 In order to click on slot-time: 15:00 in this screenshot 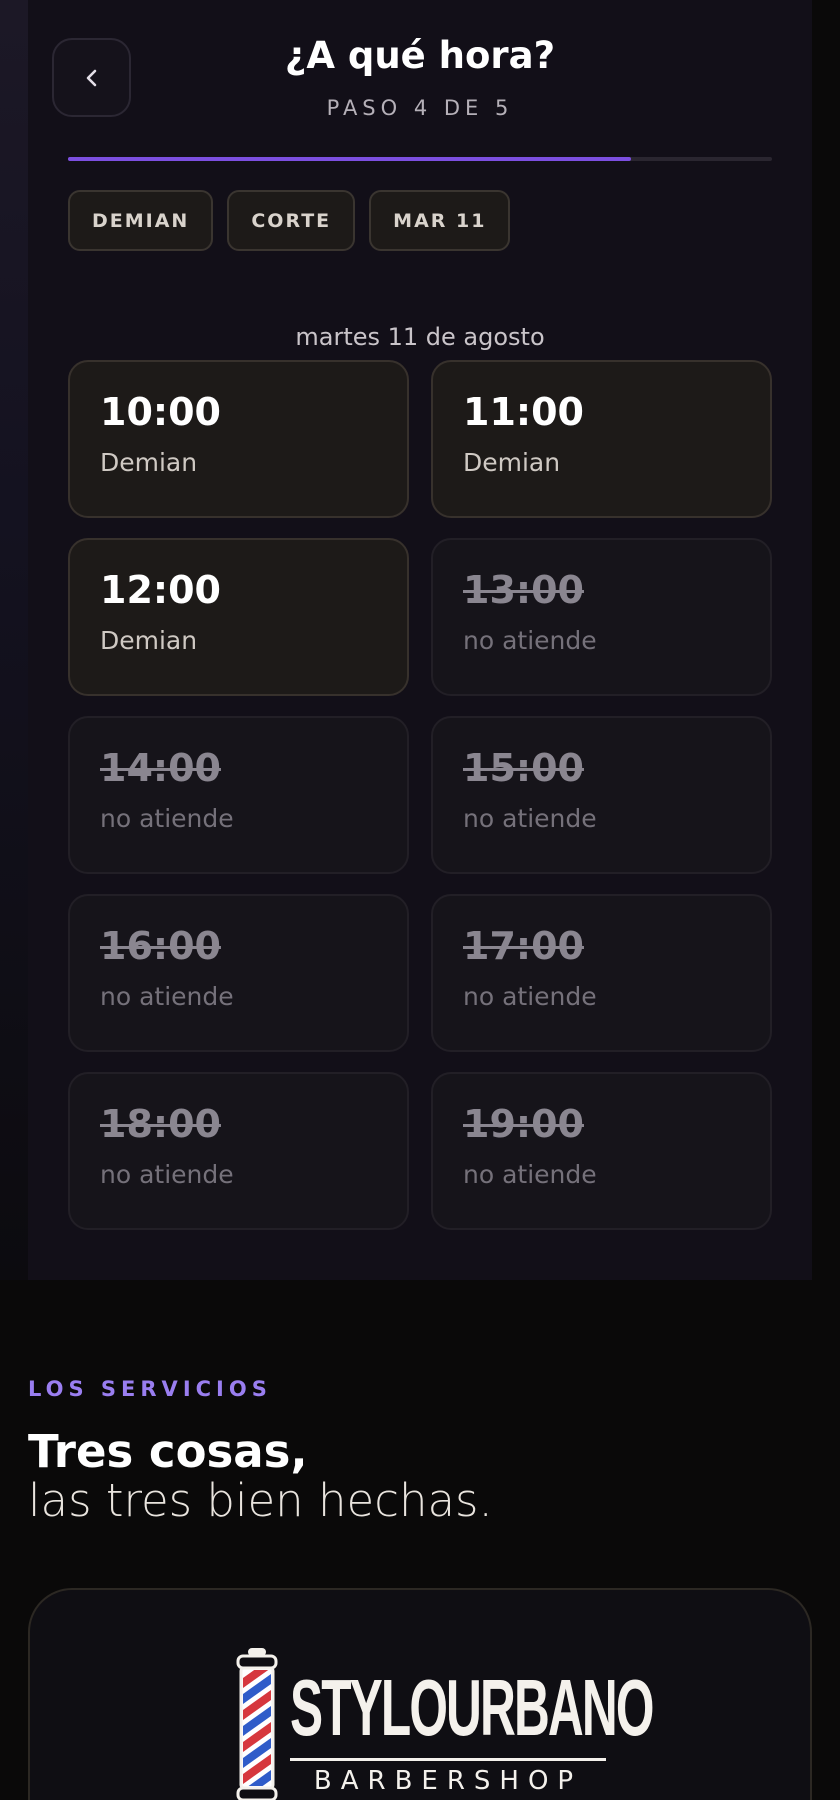, I will do `click(523, 768)`.